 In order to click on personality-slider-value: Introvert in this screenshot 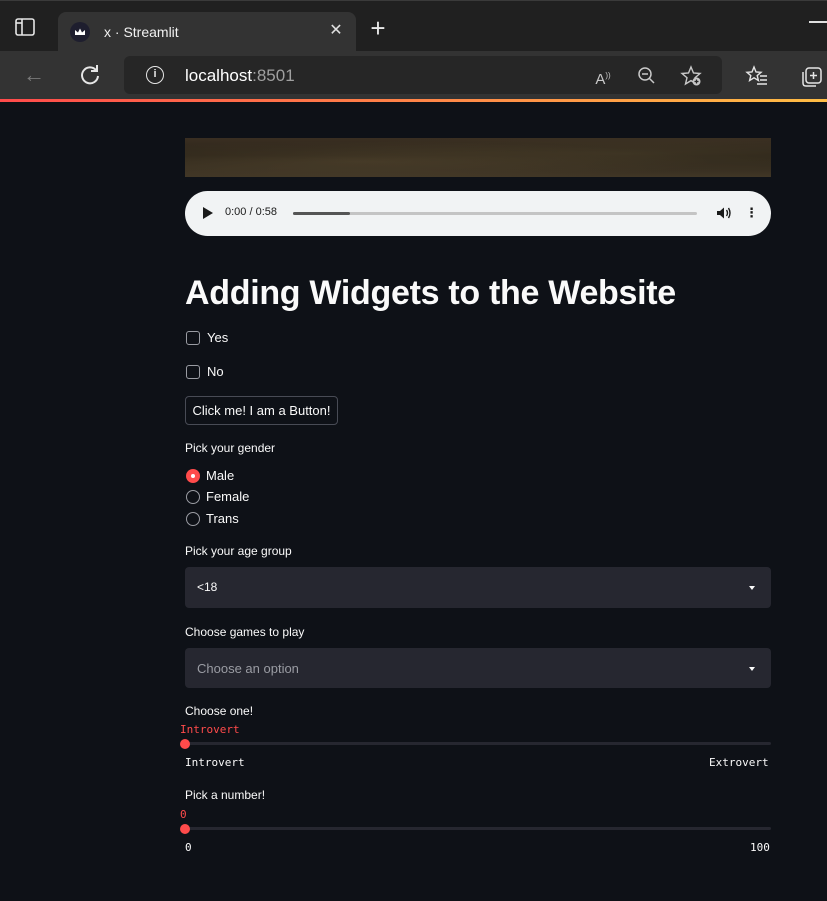, I will do `click(210, 729)`.